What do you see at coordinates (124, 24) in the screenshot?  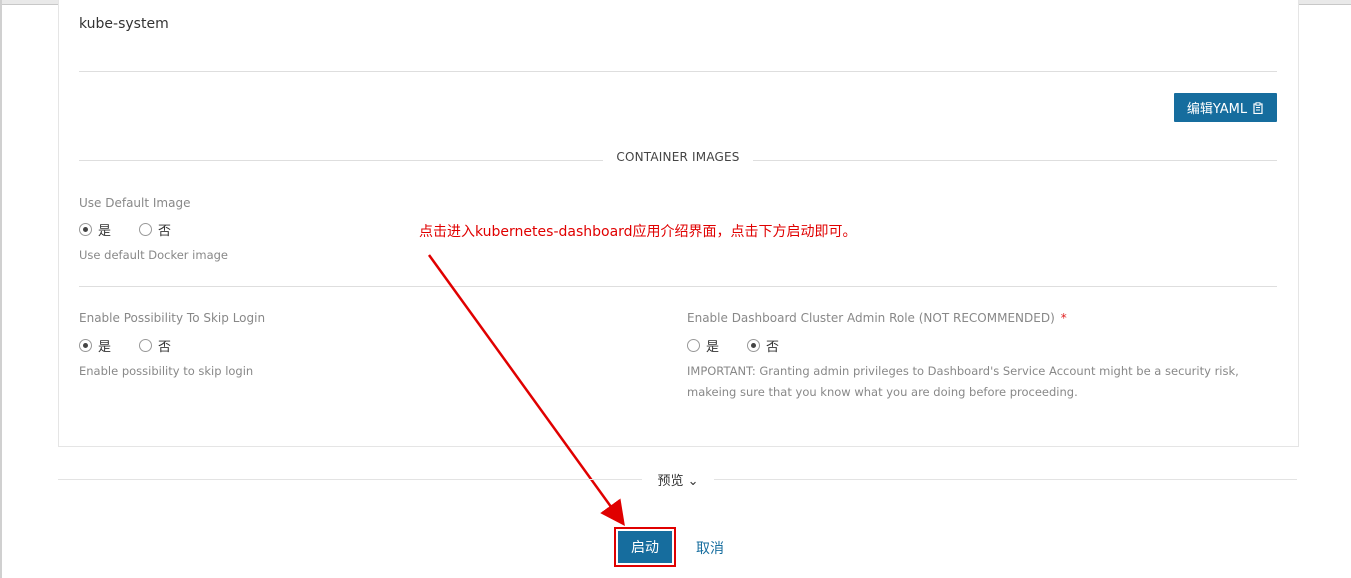 I see `namespace-value: kube-system` at bounding box center [124, 24].